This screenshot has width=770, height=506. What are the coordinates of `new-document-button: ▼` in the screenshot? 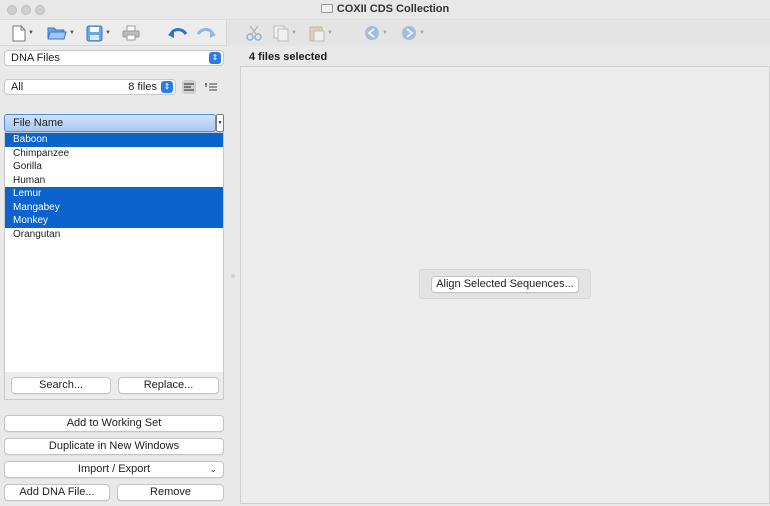 It's located at (23, 33).